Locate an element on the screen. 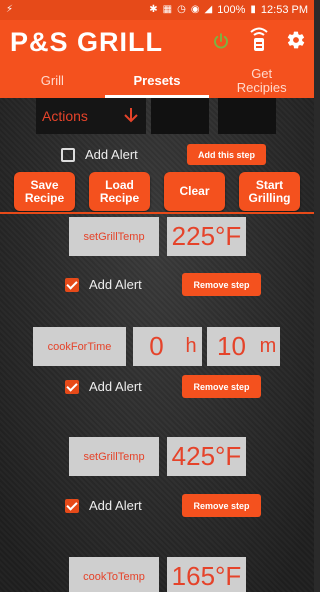 This screenshot has height=592, width=320. clear-button: Clear is located at coordinates (194, 191).